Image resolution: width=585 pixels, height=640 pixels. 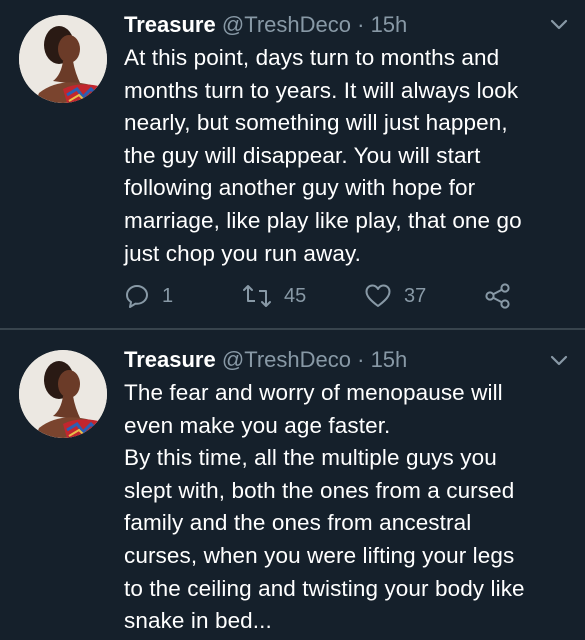 I want to click on tweet-text-line: the guy will disappear. You will start, so click(x=302, y=155).